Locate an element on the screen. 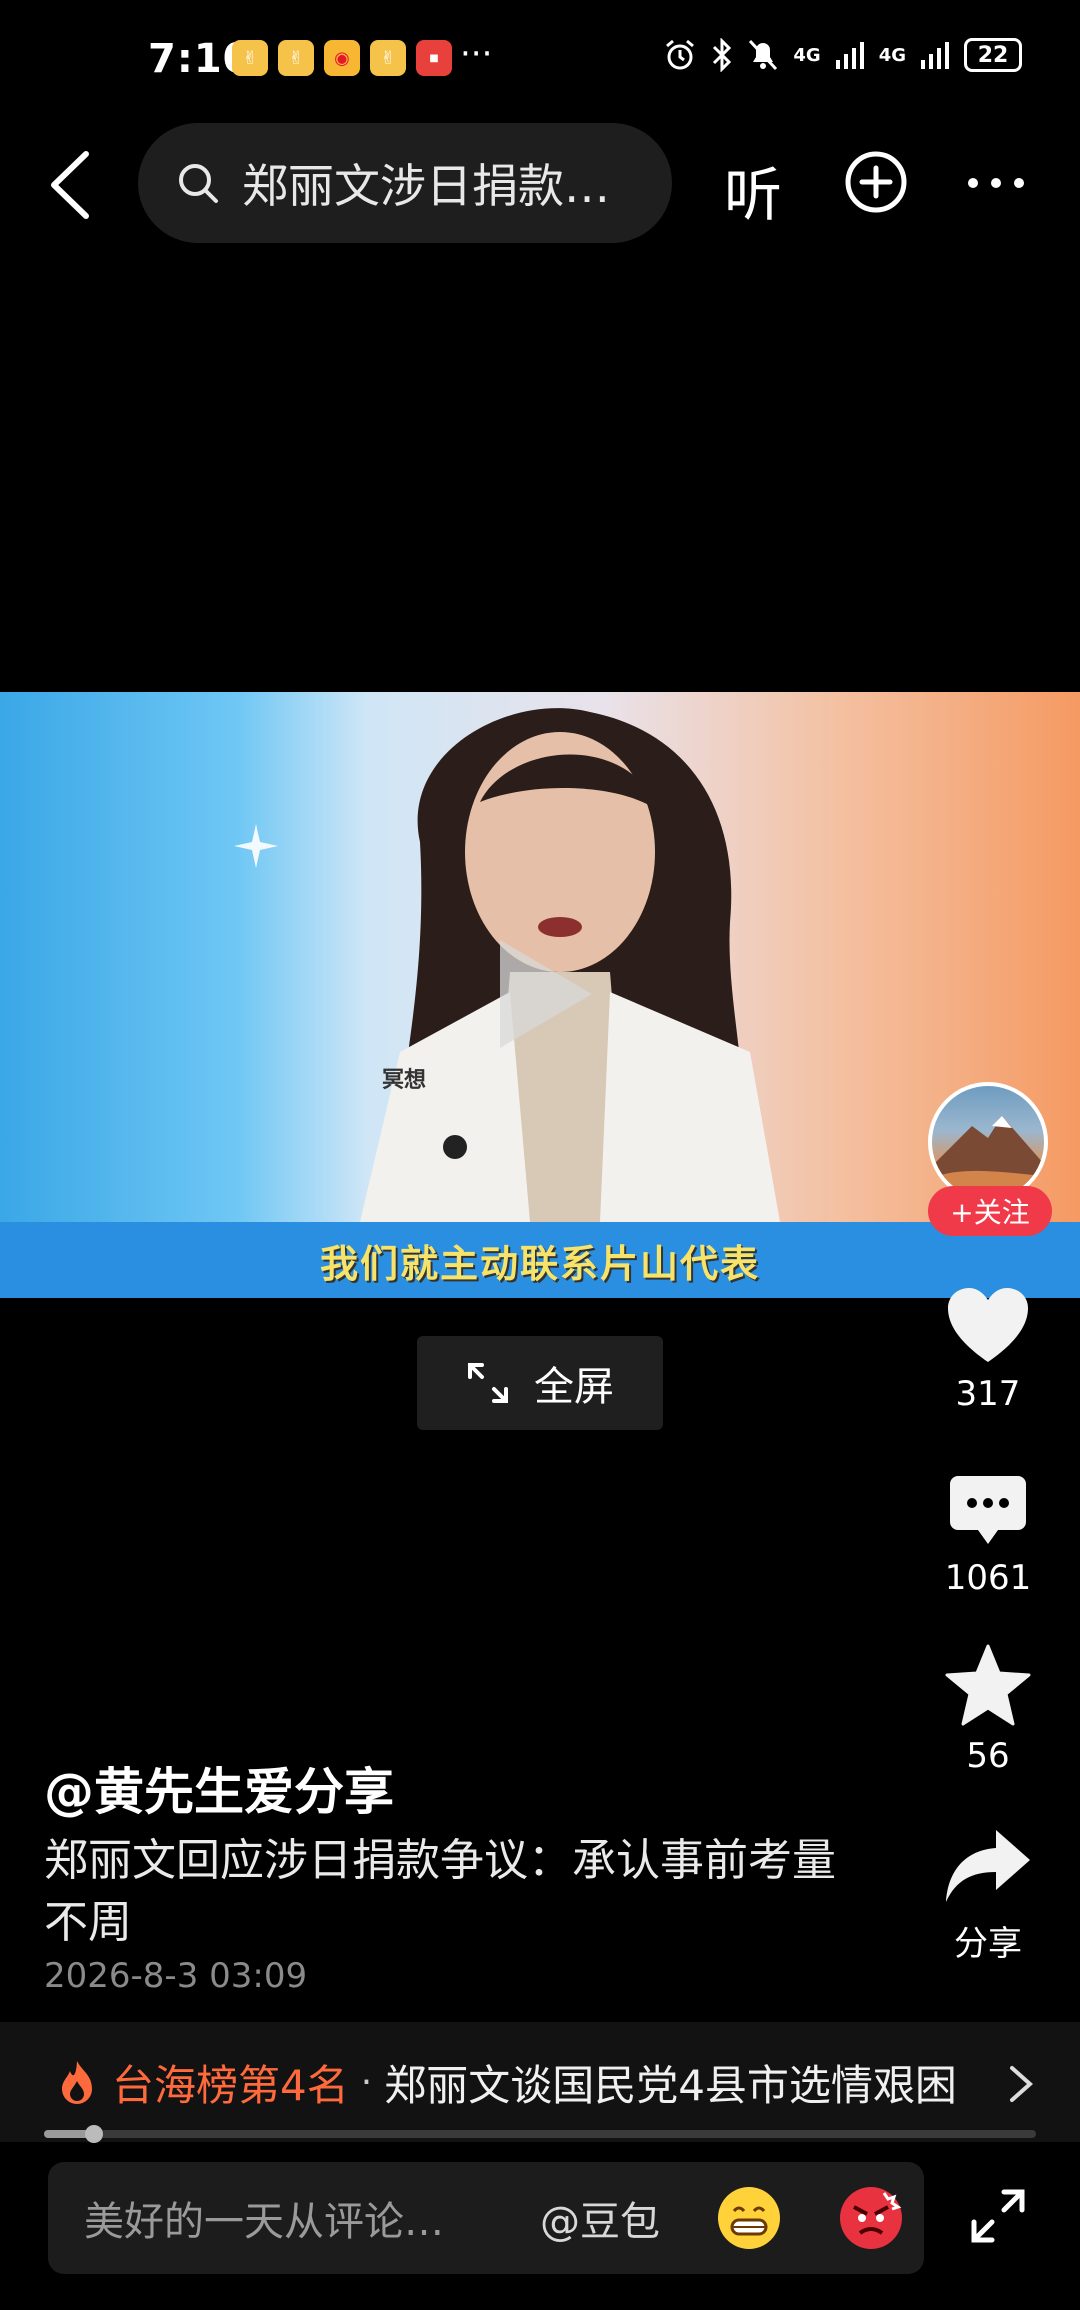 This screenshot has width=1080, height=2310. fire-icon is located at coordinates (77, 2082).